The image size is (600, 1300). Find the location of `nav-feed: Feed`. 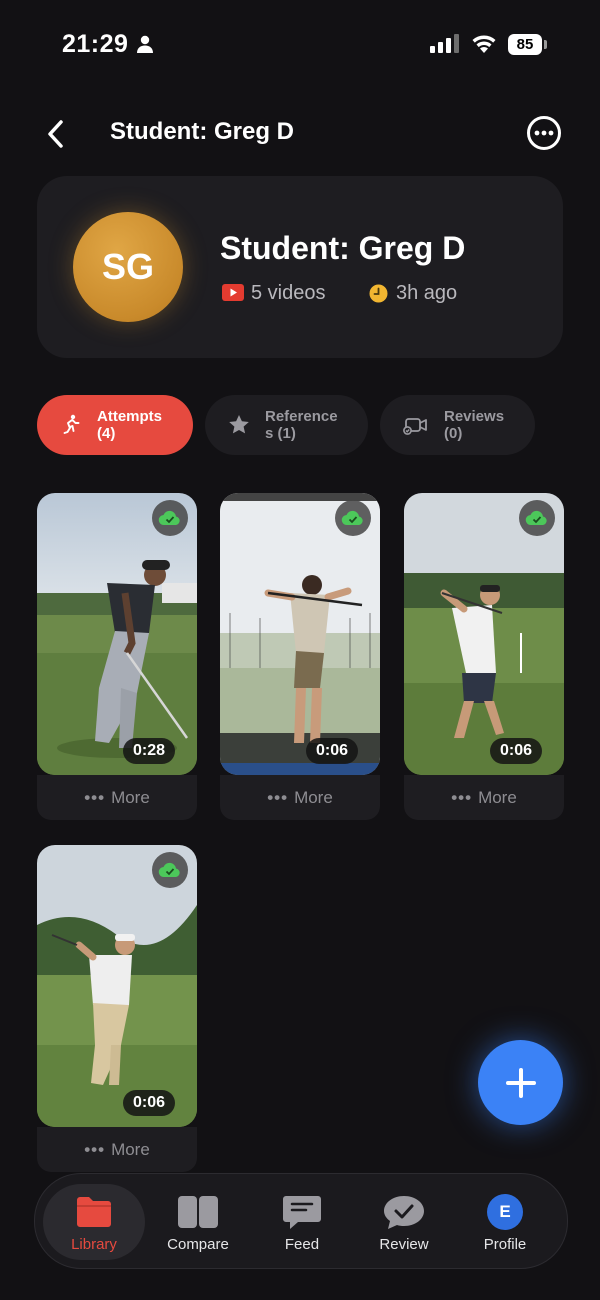

nav-feed: Feed is located at coordinates (302, 1222).